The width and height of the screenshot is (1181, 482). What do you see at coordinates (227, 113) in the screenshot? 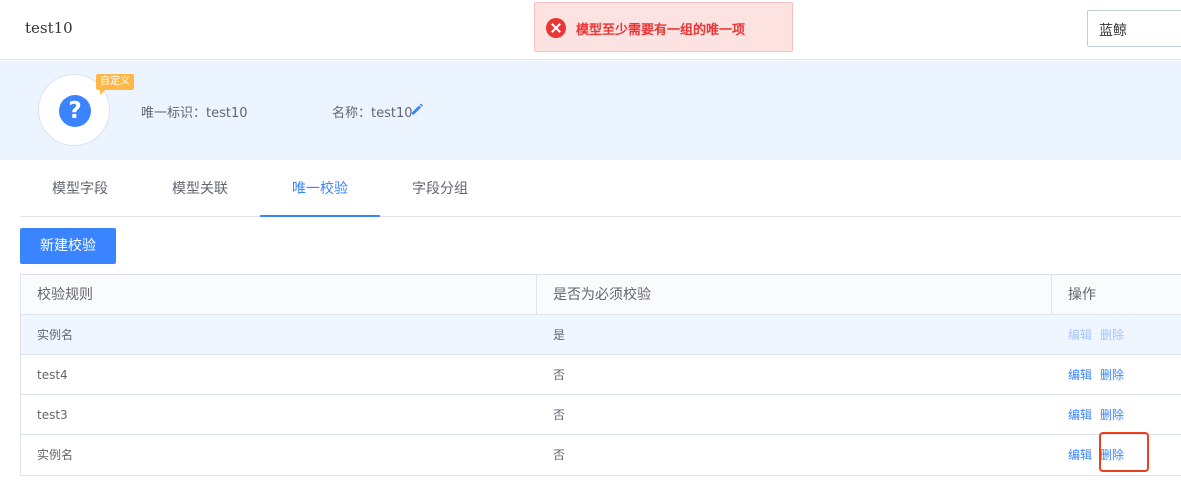
I see `uid-value: test10` at bounding box center [227, 113].